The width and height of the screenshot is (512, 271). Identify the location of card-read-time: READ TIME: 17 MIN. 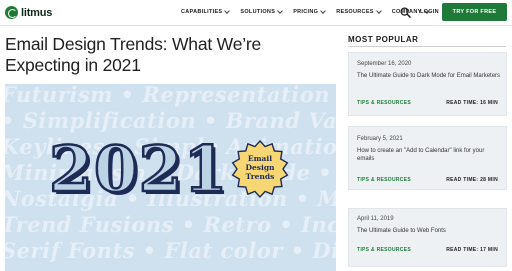
(472, 250).